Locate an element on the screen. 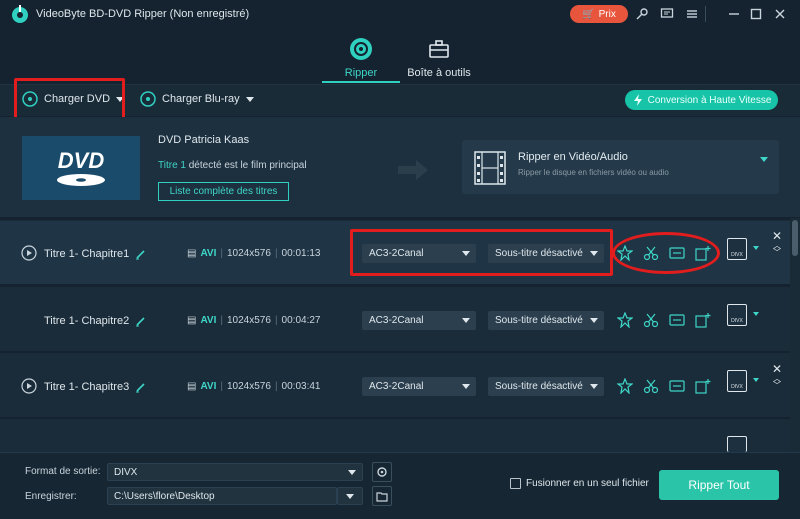 The width and height of the screenshot is (800, 519). open-folder-button is located at coordinates (382, 496).